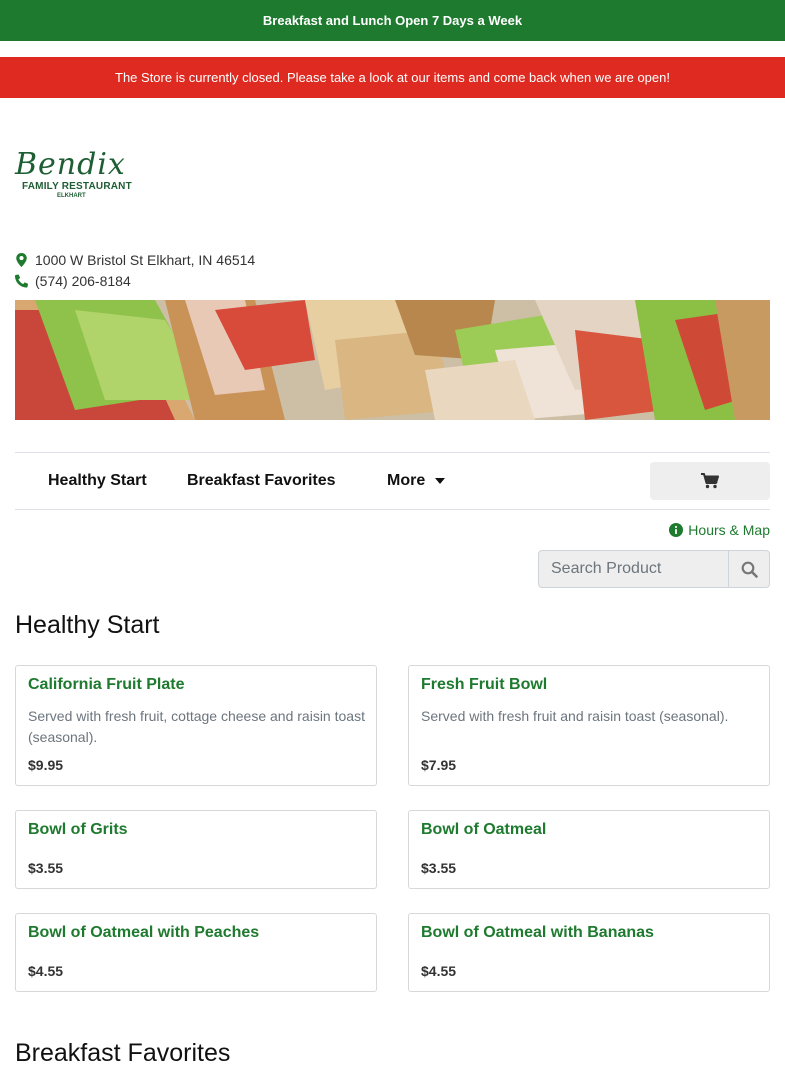 The image size is (785, 1089). I want to click on logo-location: ELKHART, so click(71, 196).